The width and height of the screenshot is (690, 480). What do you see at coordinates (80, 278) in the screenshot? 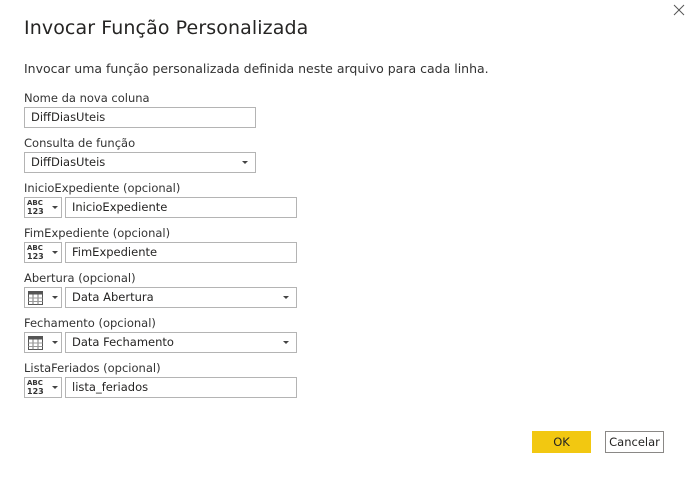
I see `abertura-label: Abertura (opcional)` at bounding box center [80, 278].